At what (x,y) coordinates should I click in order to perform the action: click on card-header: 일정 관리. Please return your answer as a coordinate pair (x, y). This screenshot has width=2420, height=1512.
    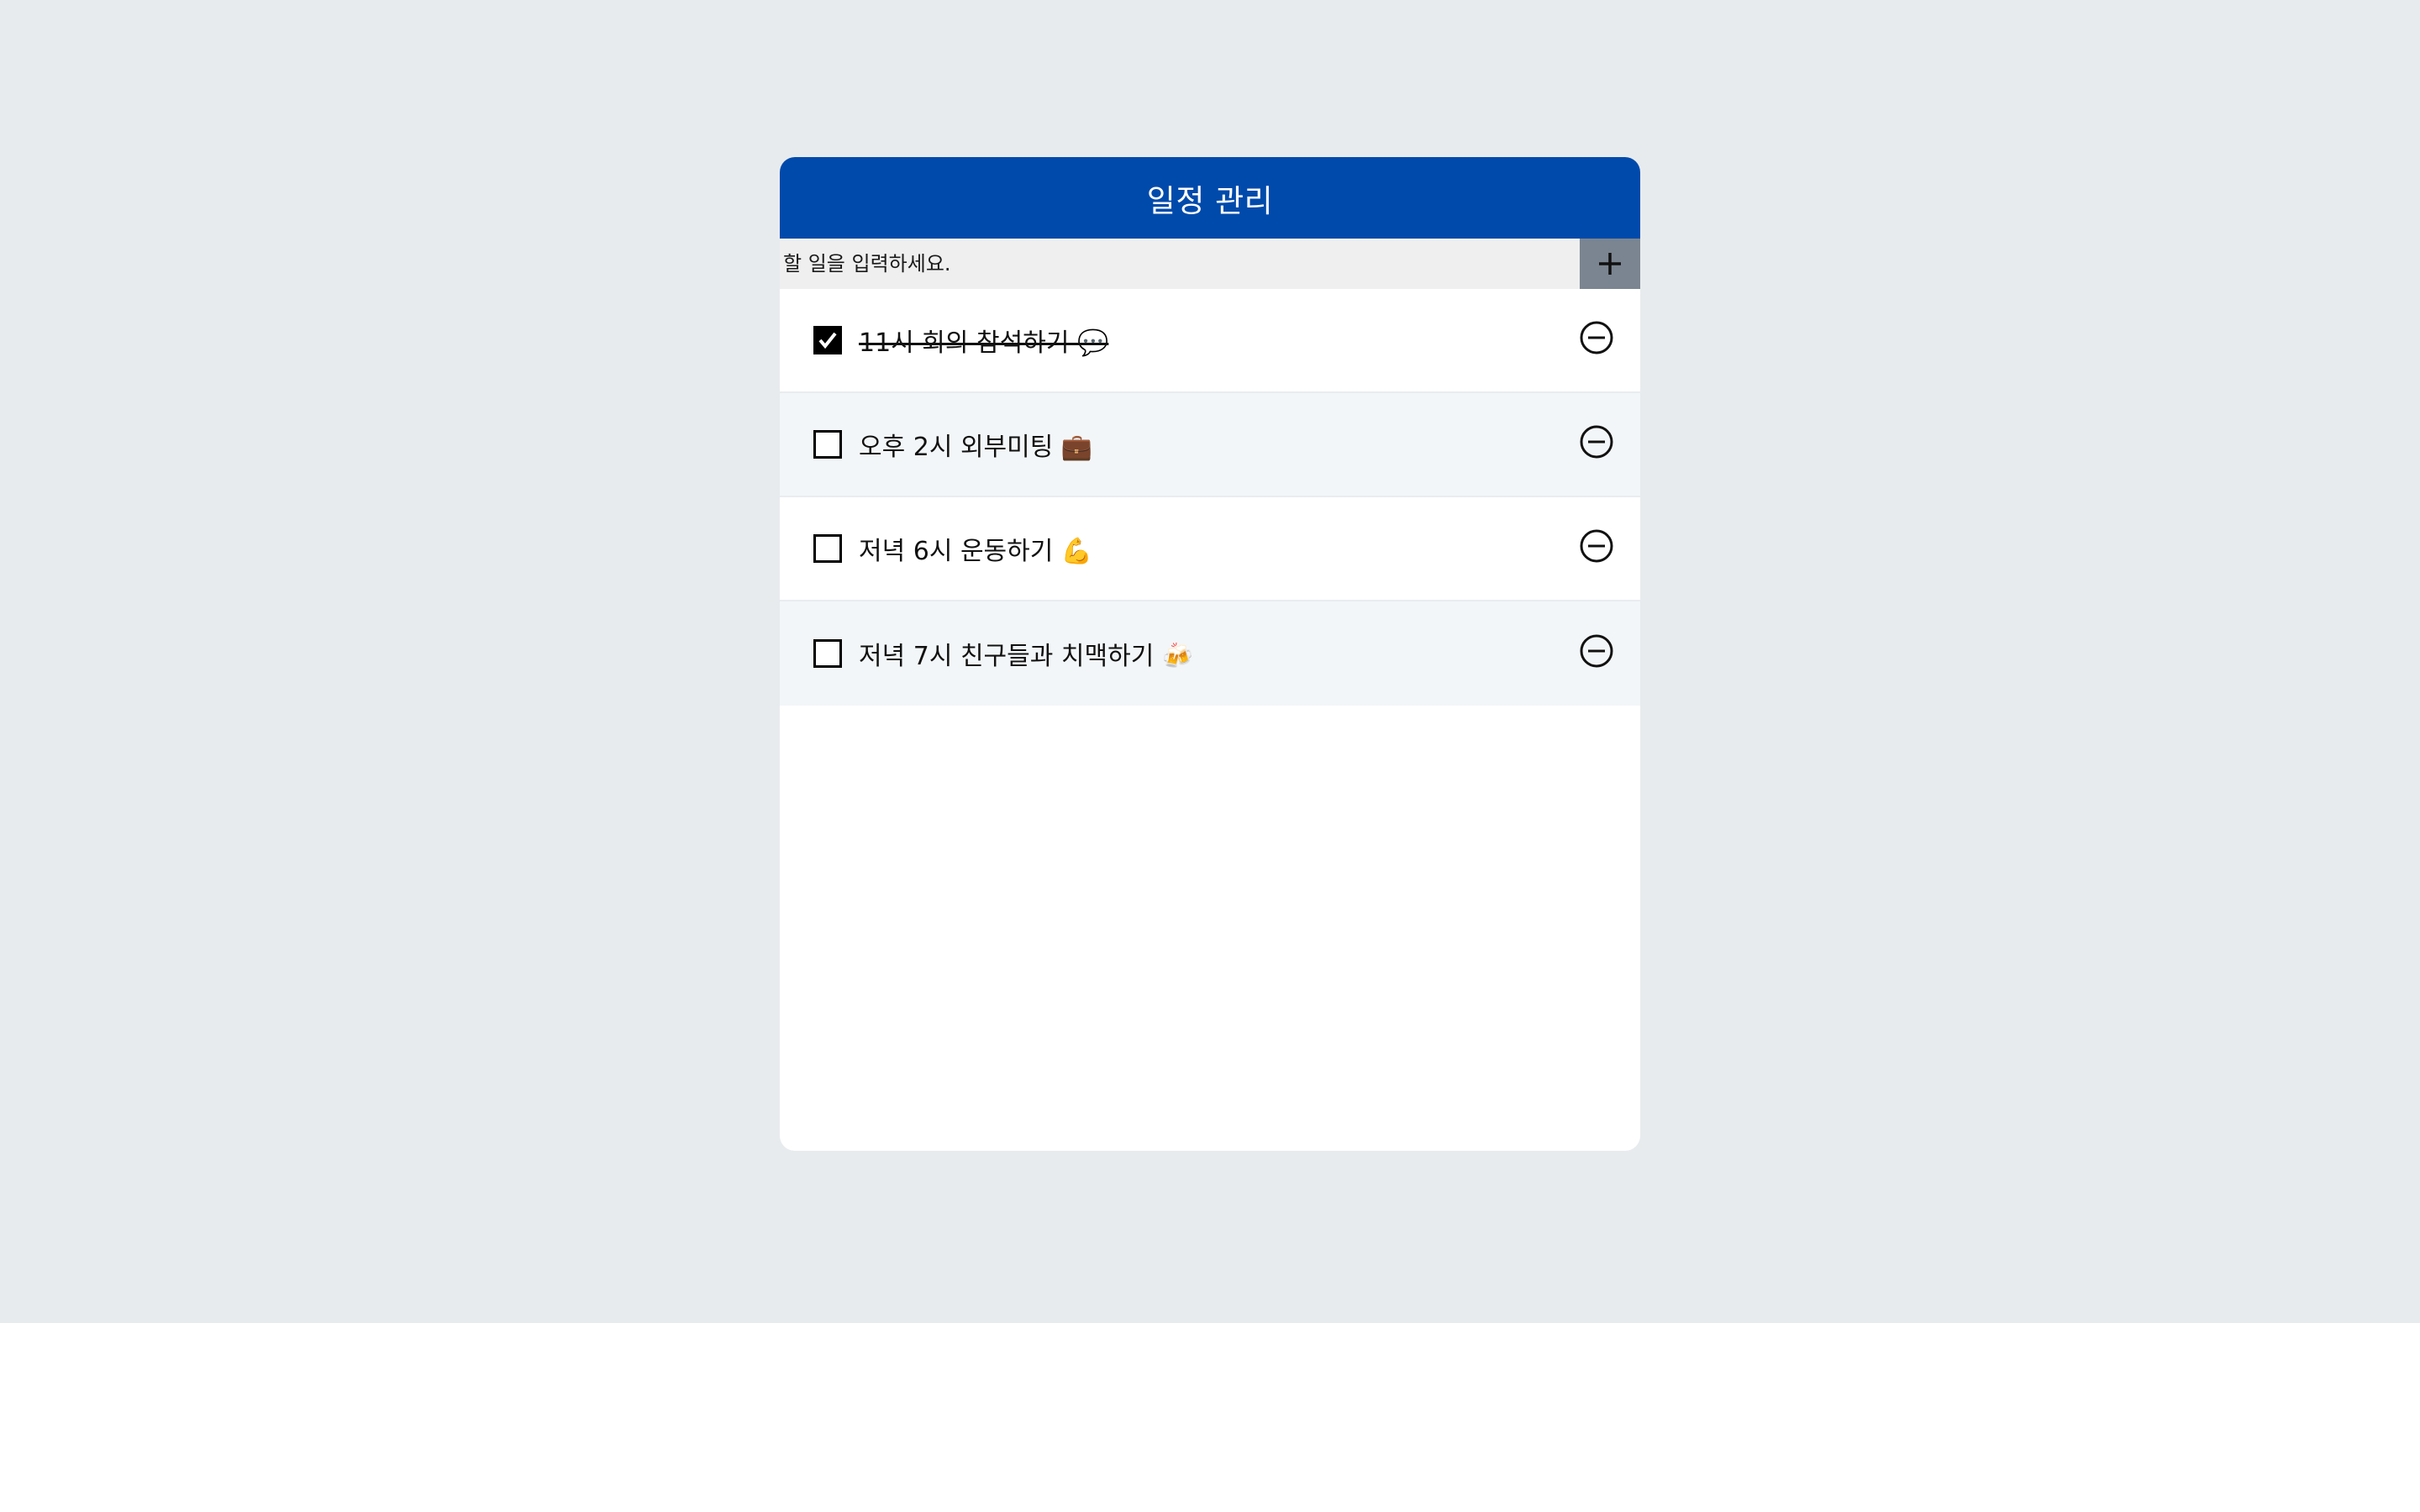
    Looking at the image, I should click on (1210, 198).